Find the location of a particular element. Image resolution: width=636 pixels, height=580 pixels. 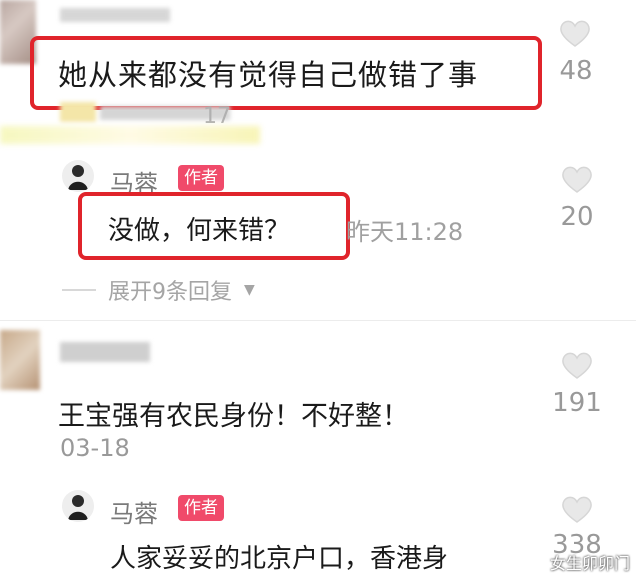

author-name: 马蓉 is located at coordinates (134, 511).